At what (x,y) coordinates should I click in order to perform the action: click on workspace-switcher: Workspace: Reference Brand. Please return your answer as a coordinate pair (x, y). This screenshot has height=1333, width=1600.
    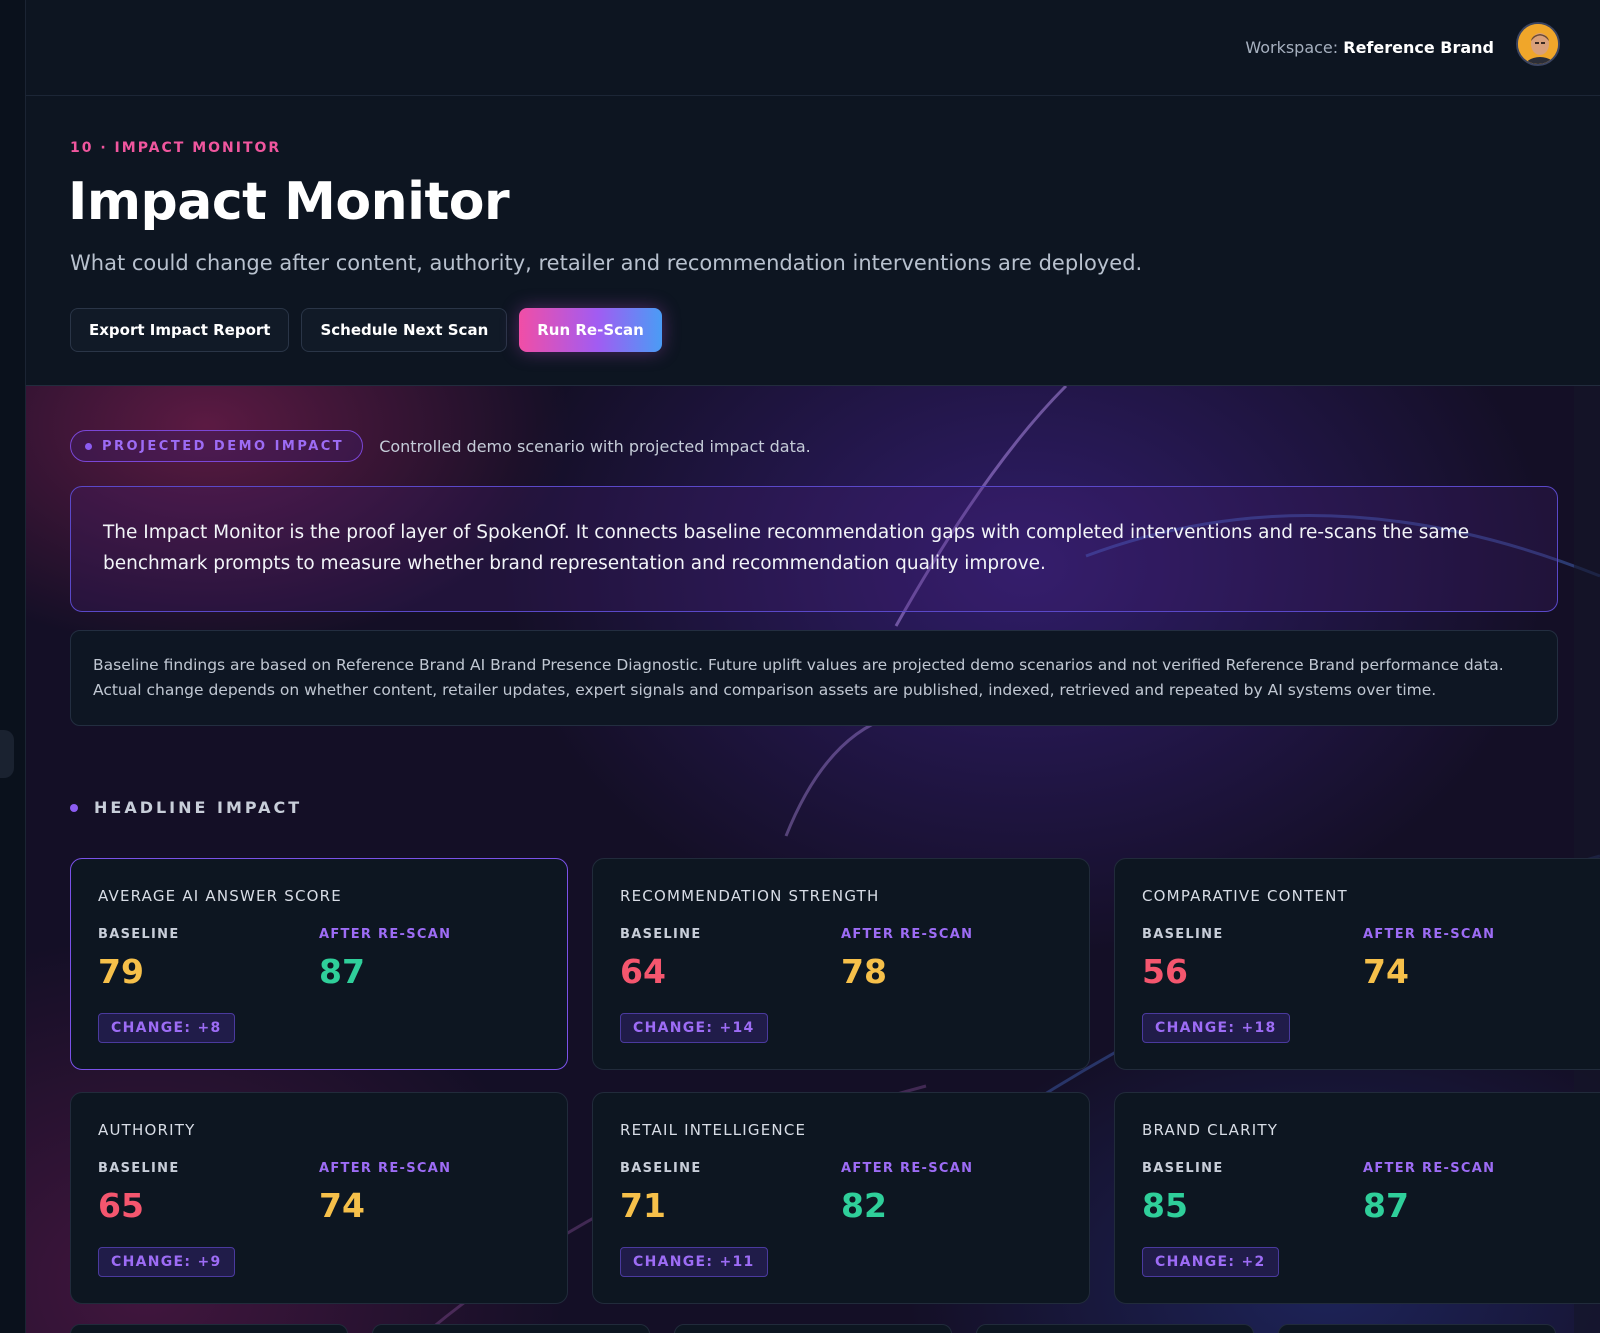
    Looking at the image, I should click on (1369, 47).